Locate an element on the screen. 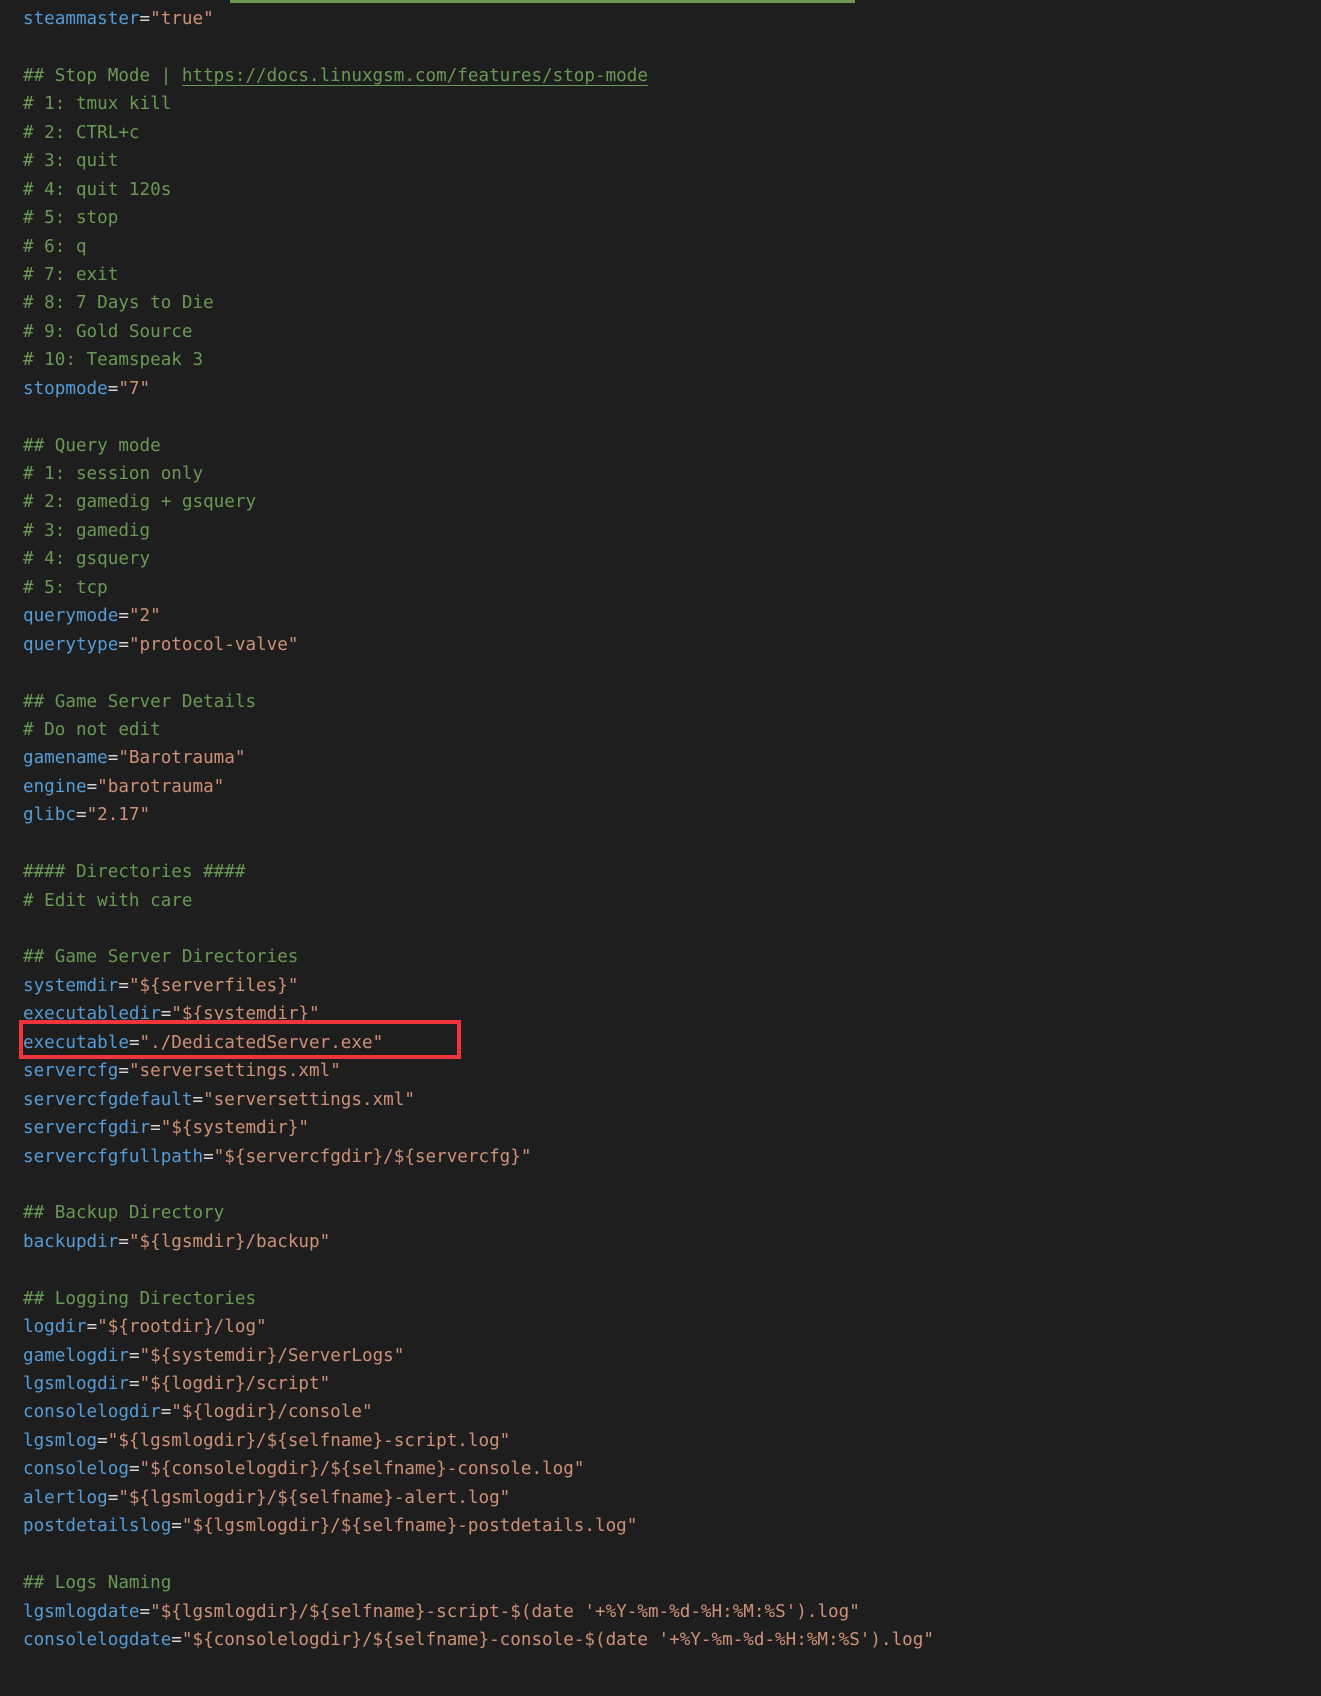 The height and width of the screenshot is (1696, 1321). code-line: querymode="2" is located at coordinates (478, 616).